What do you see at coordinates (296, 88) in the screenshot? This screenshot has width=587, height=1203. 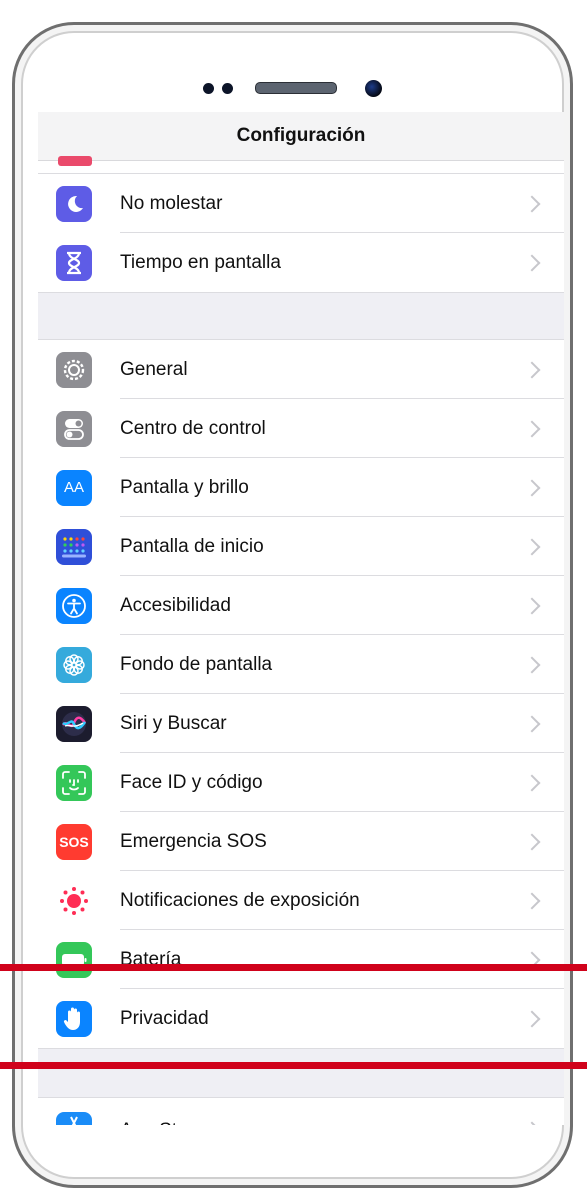 I see `speaker-grille` at bounding box center [296, 88].